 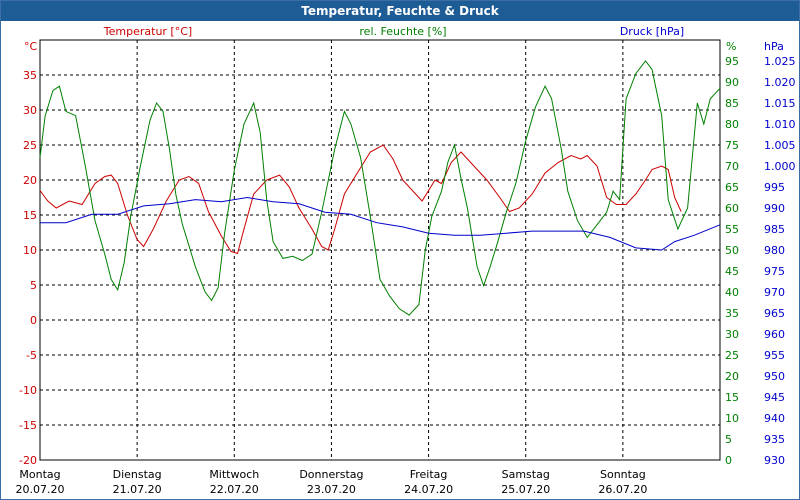 I want to click on x-day-label: Montag, so click(x=39, y=474).